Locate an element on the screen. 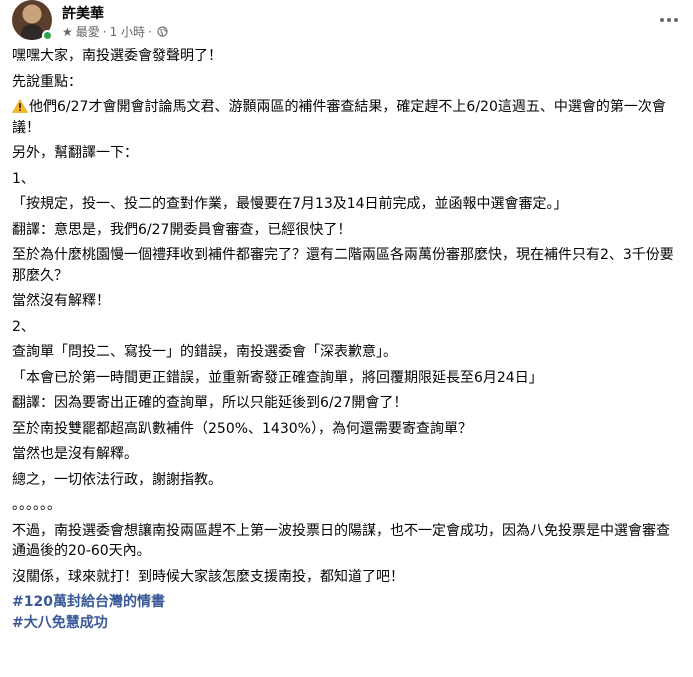 Image resolution: width=693 pixels, height=677 pixels. paragraph: 翻譯：因為要寄出正確的查詢單，所以只能延後到6/27開會了！ is located at coordinates (210, 403).